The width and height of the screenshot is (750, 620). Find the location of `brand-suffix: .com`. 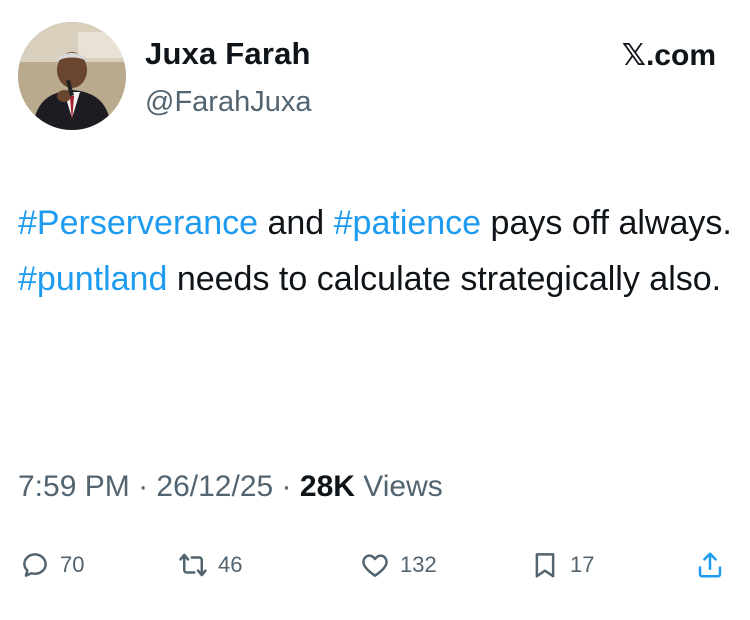

brand-suffix: .com is located at coordinates (680, 55).